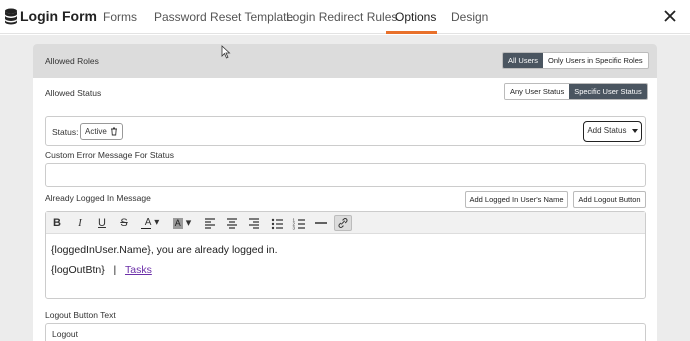 The width and height of the screenshot is (690, 341). I want to click on strikethrough-icon: S, so click(124, 223).